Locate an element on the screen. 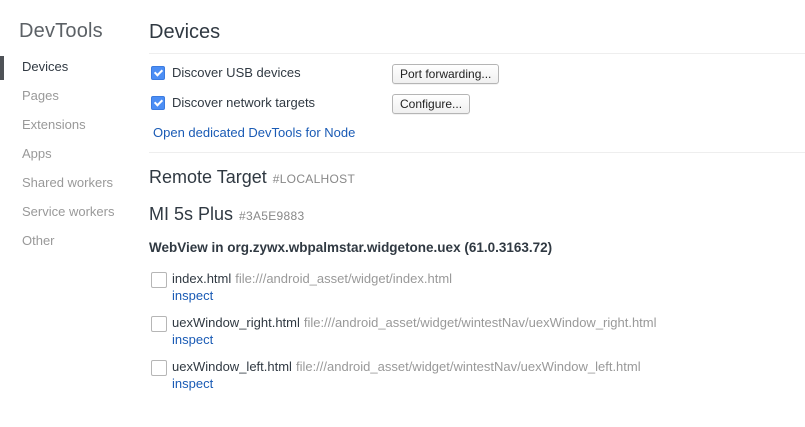  target-name: uexWindow_right.html is located at coordinates (236, 322).